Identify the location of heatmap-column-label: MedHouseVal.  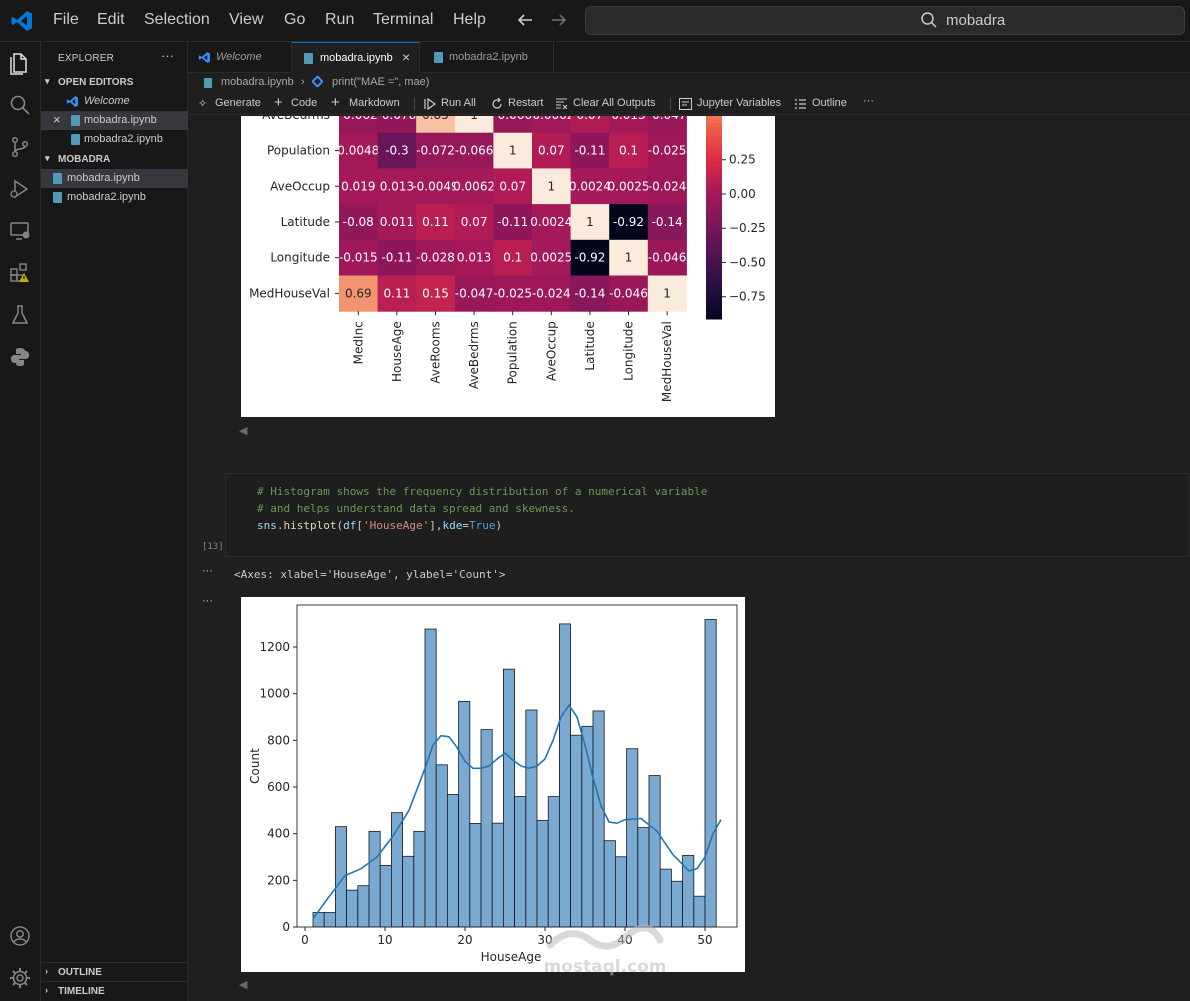
(667, 361).